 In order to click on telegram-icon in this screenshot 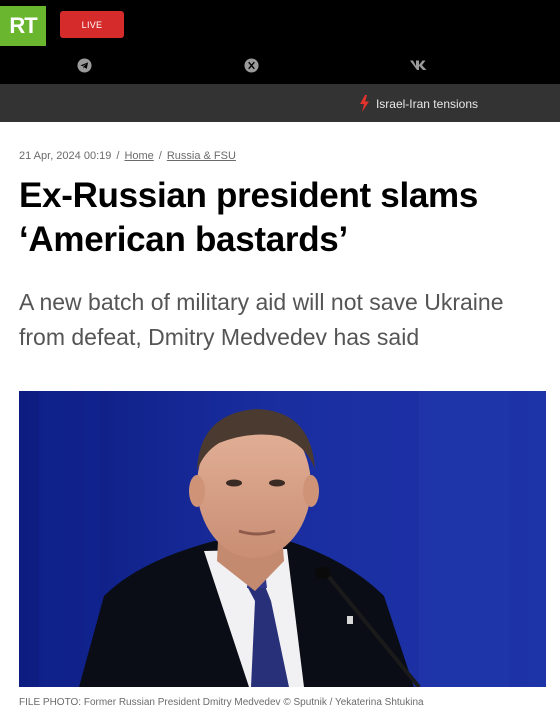, I will do `click(84, 65)`.